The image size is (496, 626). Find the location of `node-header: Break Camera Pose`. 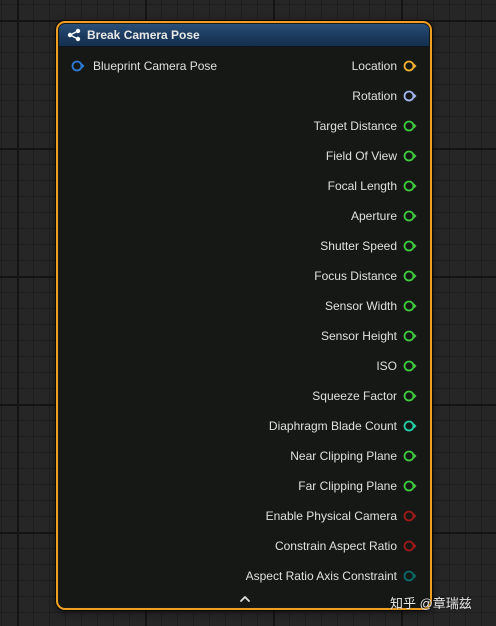

node-header: Break Camera Pose is located at coordinates (244, 35).